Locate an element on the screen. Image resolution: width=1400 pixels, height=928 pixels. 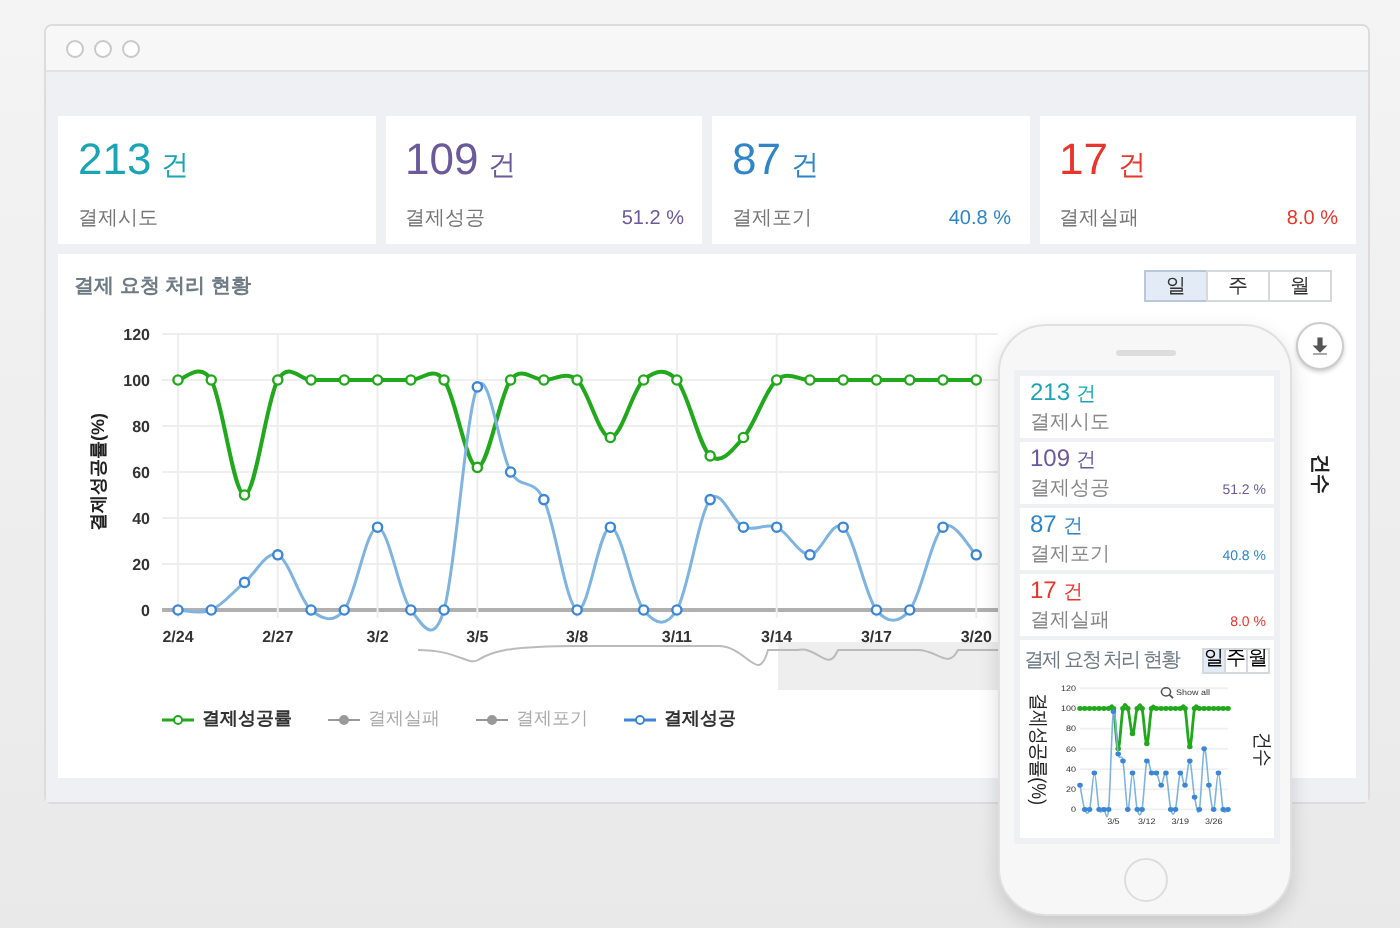
x-tick-label: 3/2 is located at coordinates (377, 637).